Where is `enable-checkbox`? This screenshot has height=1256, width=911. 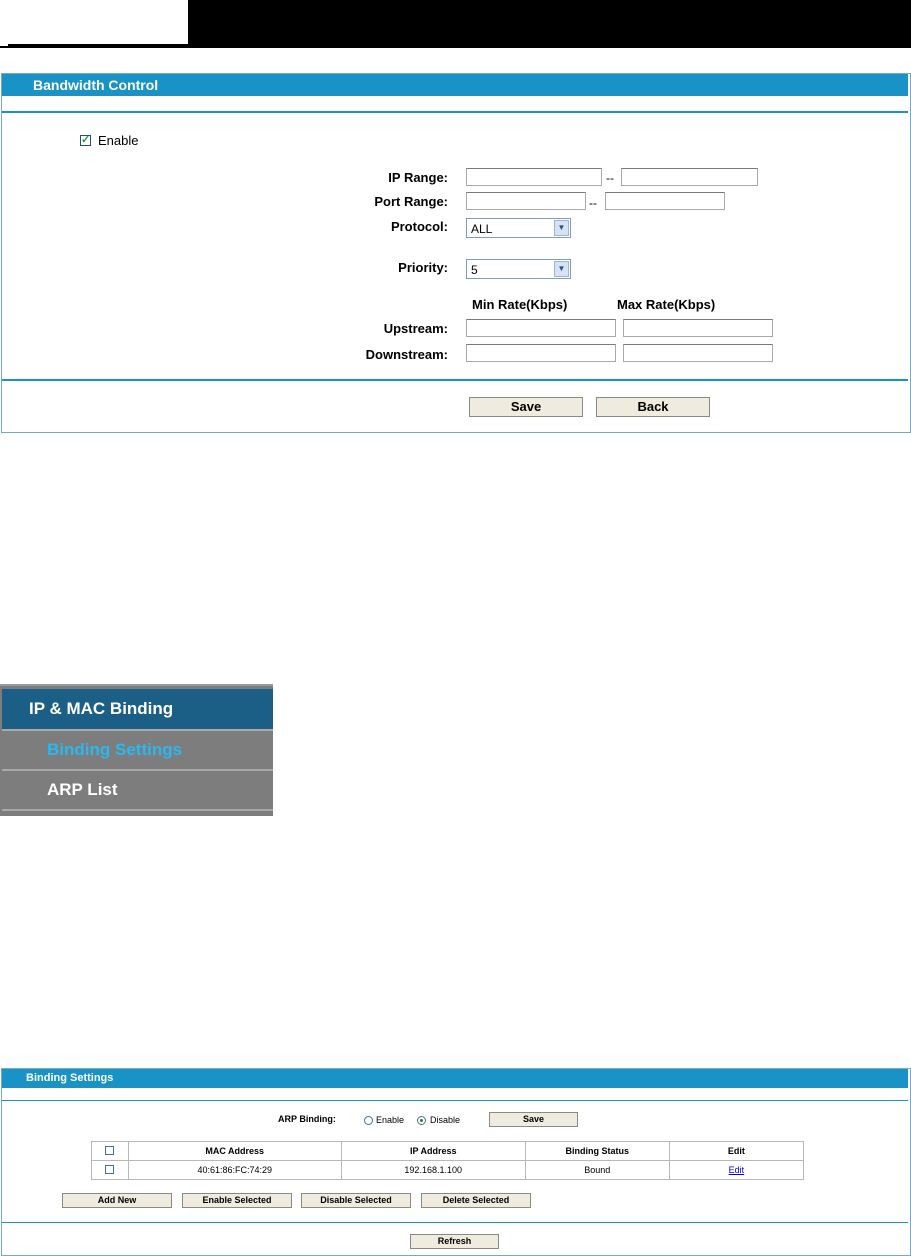
enable-checkbox is located at coordinates (85, 139).